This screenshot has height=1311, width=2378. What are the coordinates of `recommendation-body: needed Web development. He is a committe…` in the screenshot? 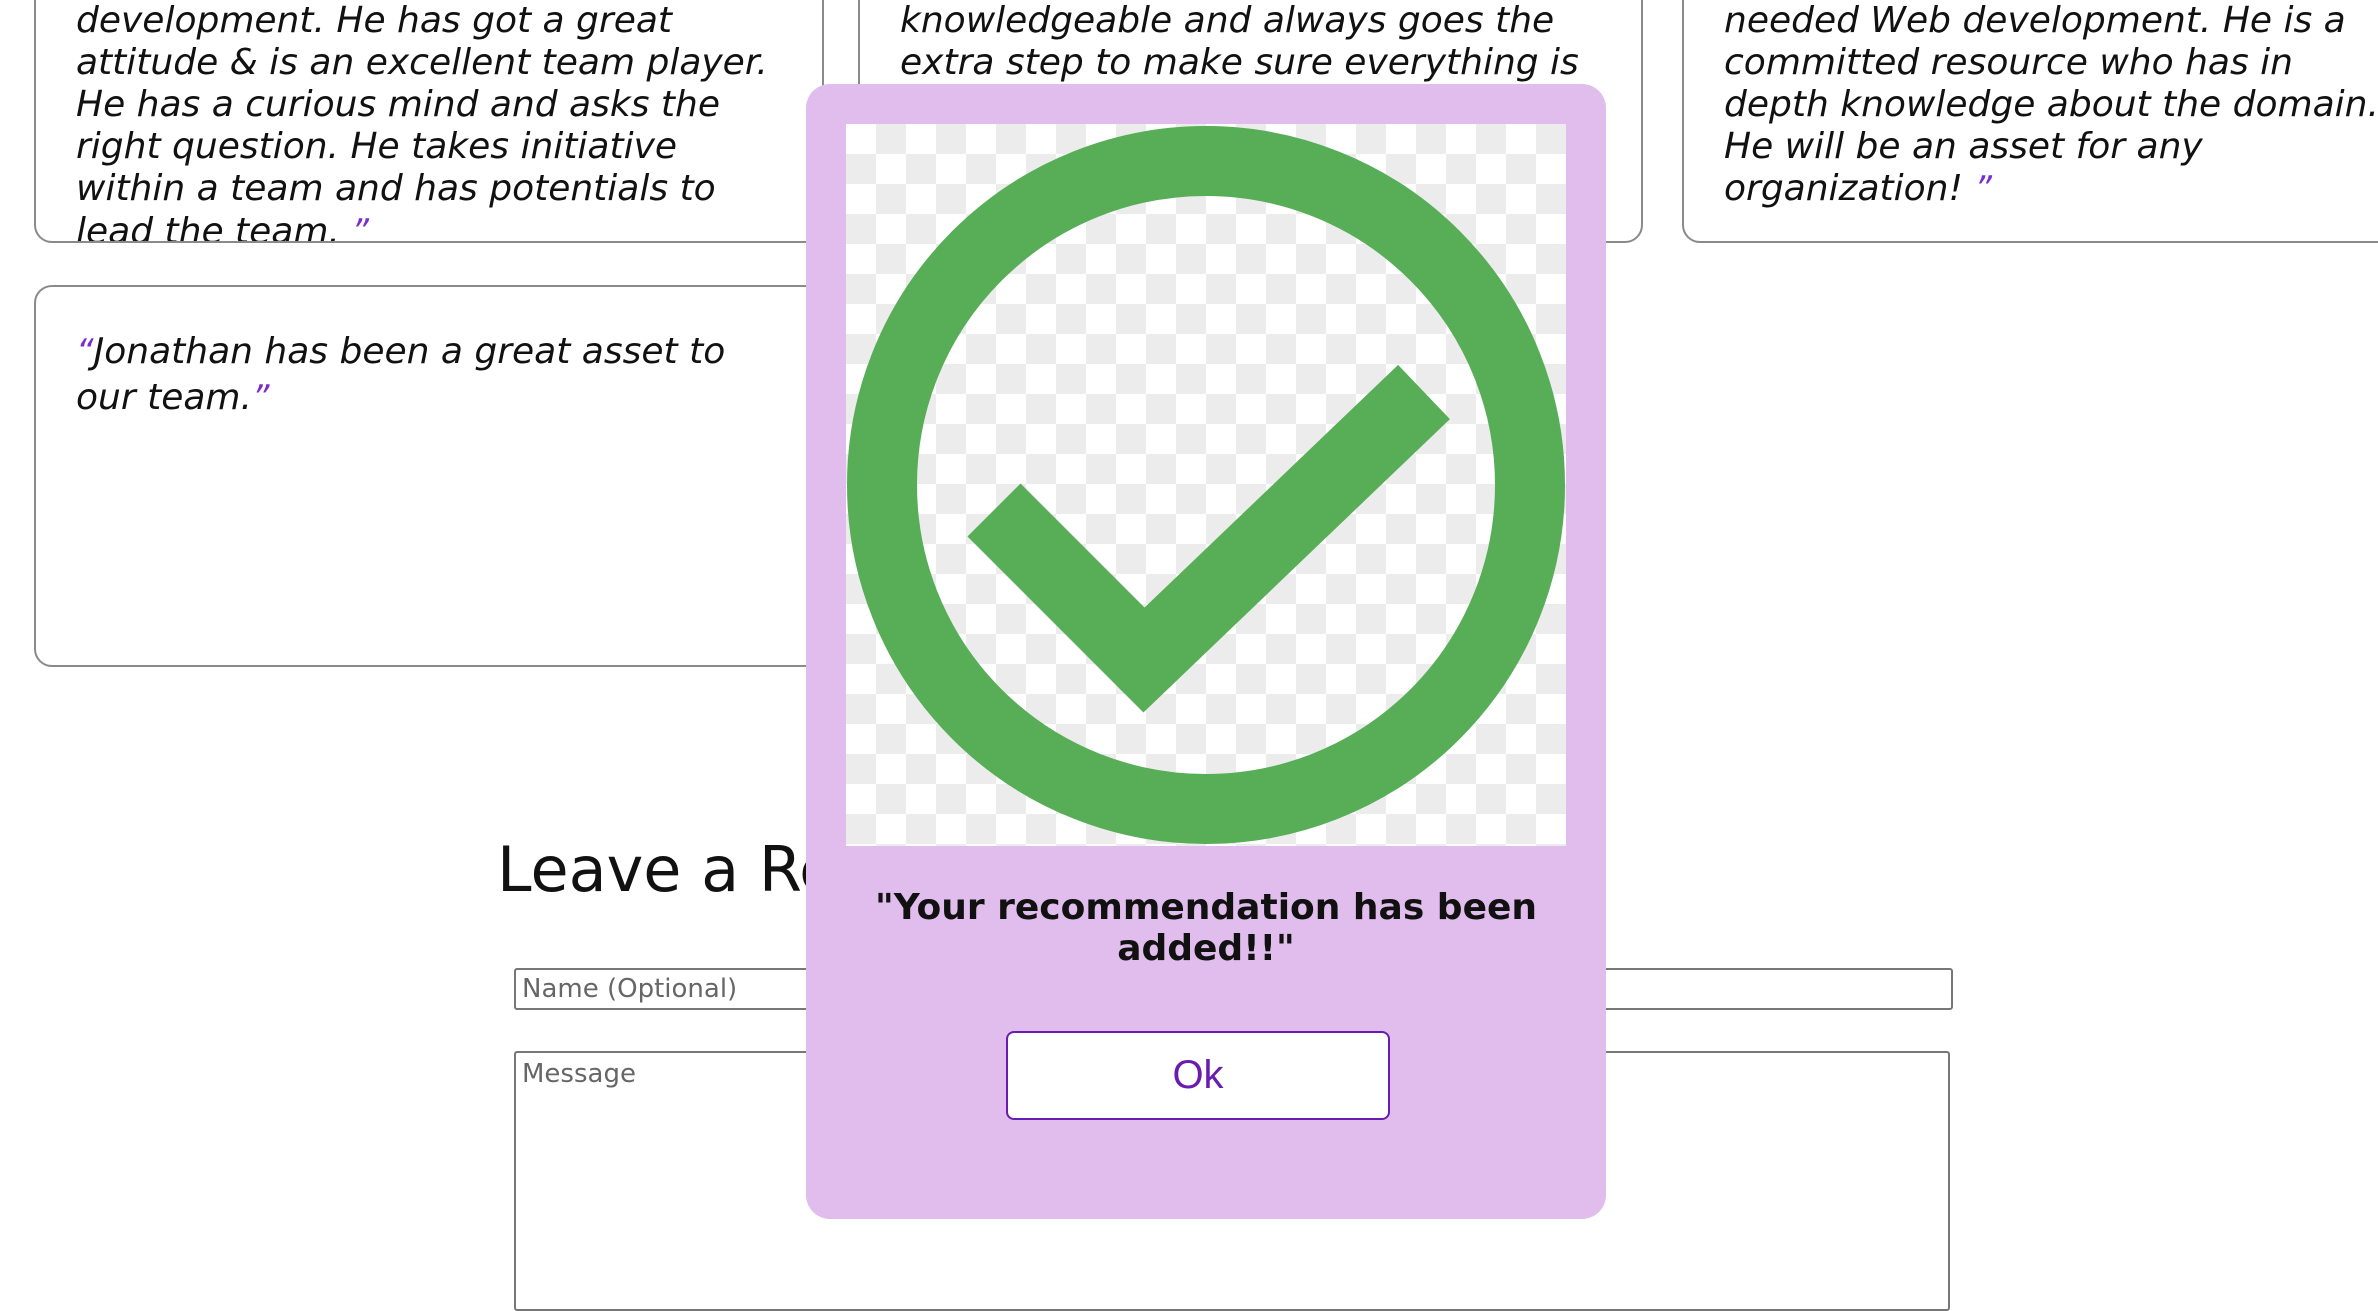 It's located at (2051, 105).